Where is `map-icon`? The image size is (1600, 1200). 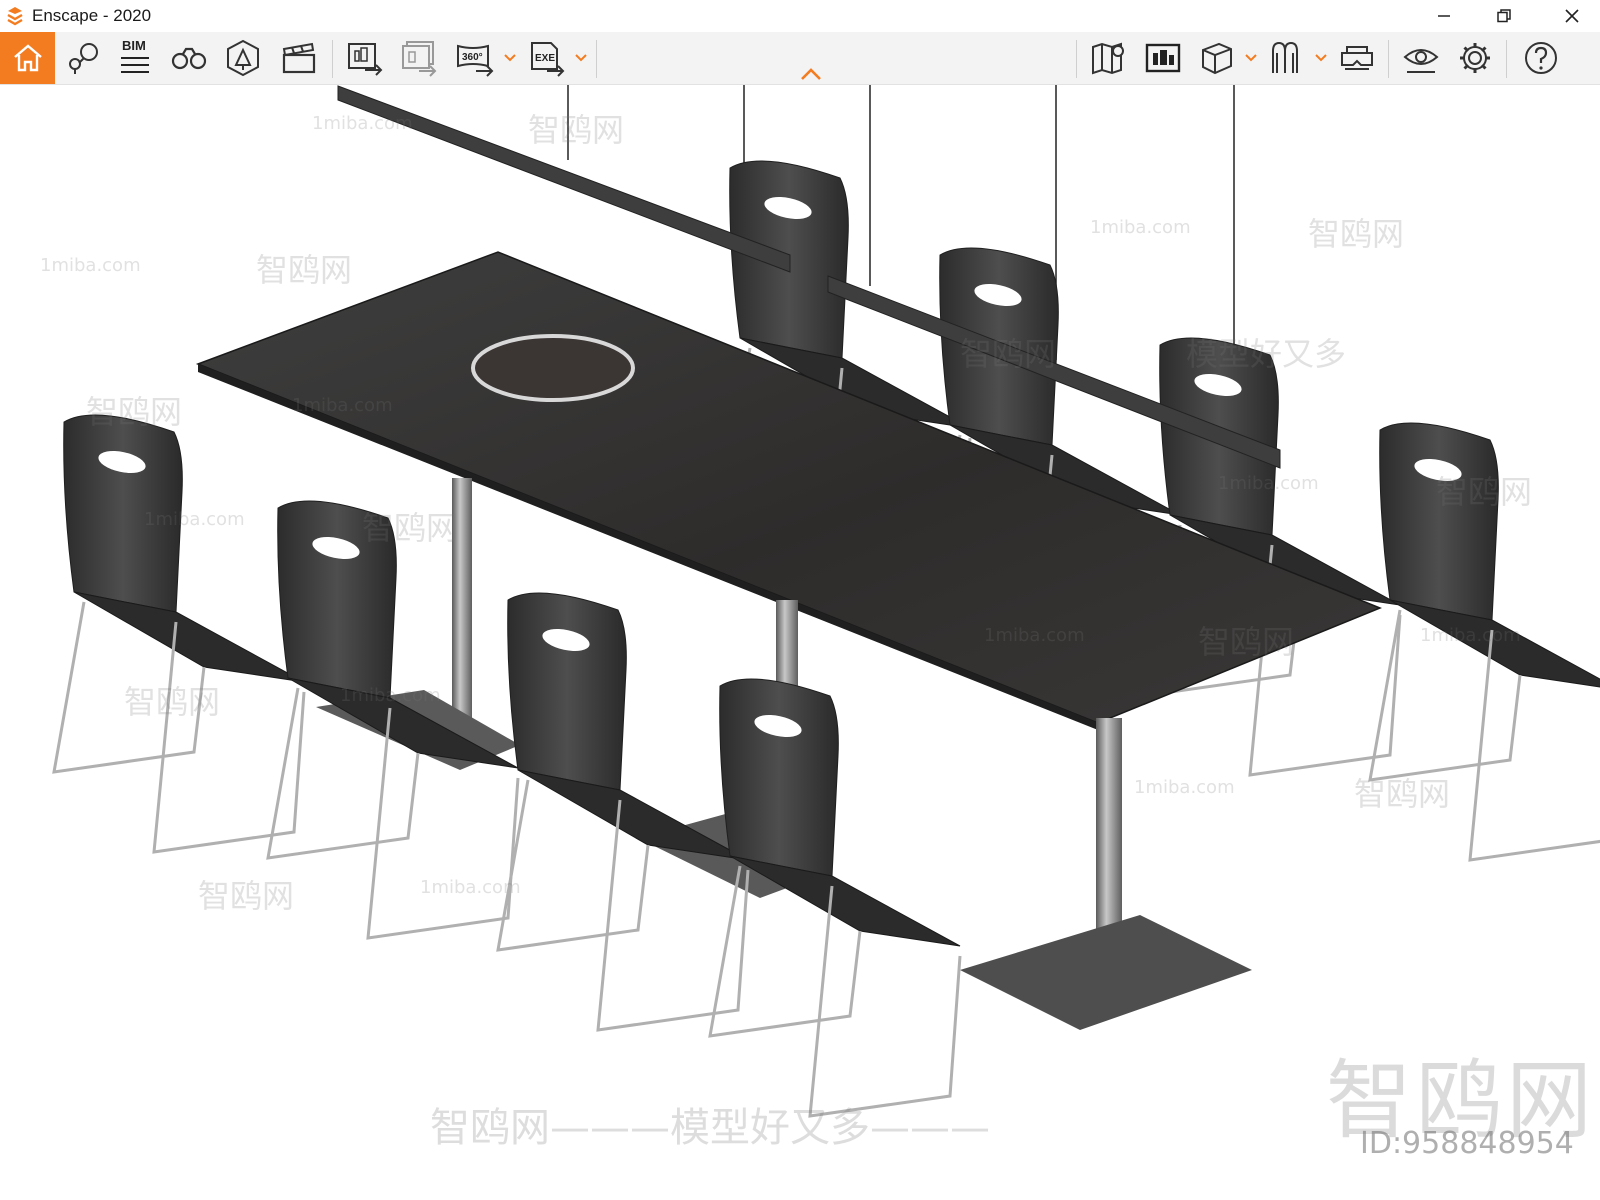
map-icon is located at coordinates (1108, 58).